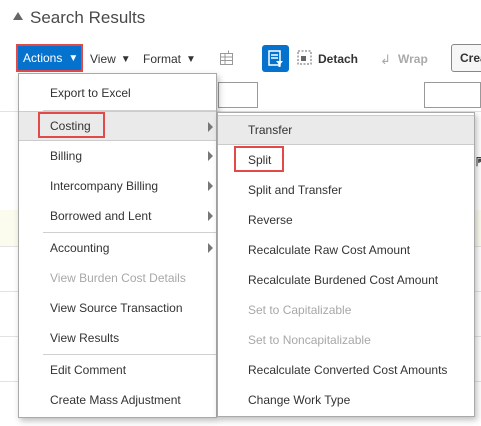 The height and width of the screenshot is (426, 481). Describe the element at coordinates (71, 125) in the screenshot. I see `costing-highlight-box` at that location.